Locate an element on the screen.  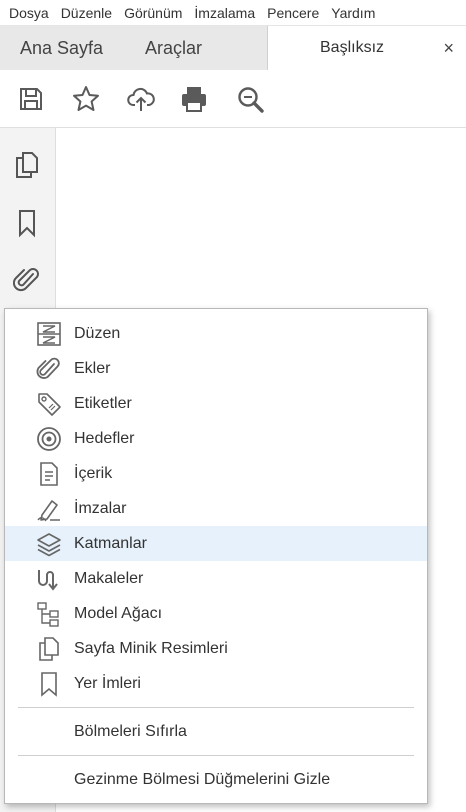
menu-view: Görünüm is located at coordinates (153, 13).